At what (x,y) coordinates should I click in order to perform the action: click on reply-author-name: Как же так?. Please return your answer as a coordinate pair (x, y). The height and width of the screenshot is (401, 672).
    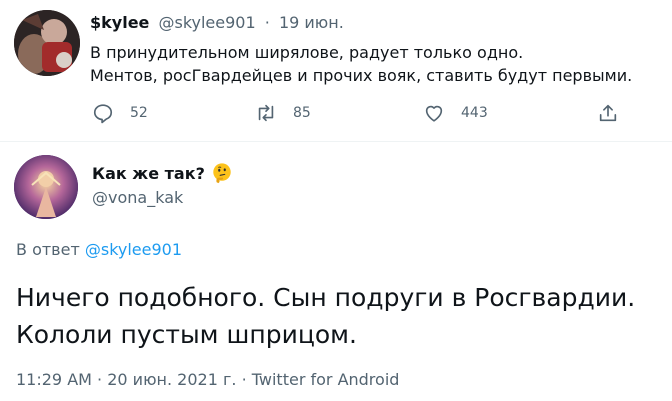
    Looking at the image, I should click on (162, 173).